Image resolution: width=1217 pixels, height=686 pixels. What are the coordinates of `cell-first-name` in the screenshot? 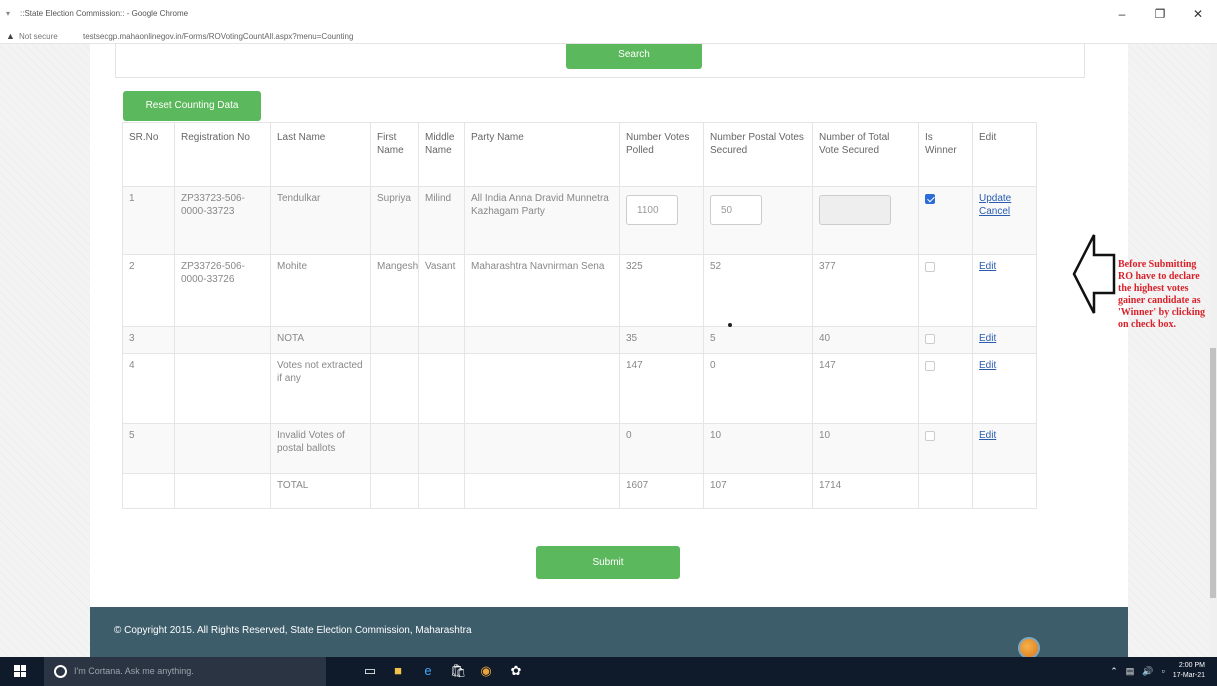 It's located at (394, 388).